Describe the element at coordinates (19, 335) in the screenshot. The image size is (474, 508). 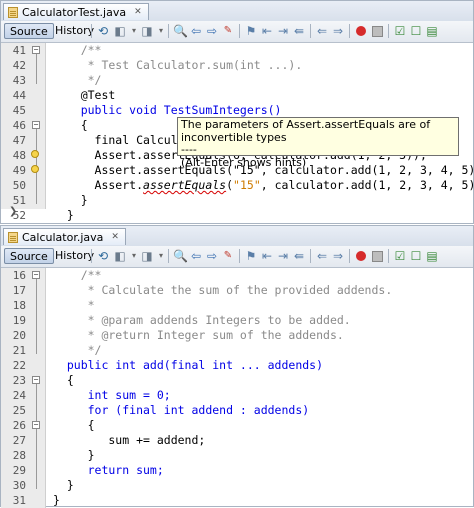
I see `line-number: 20` at that location.